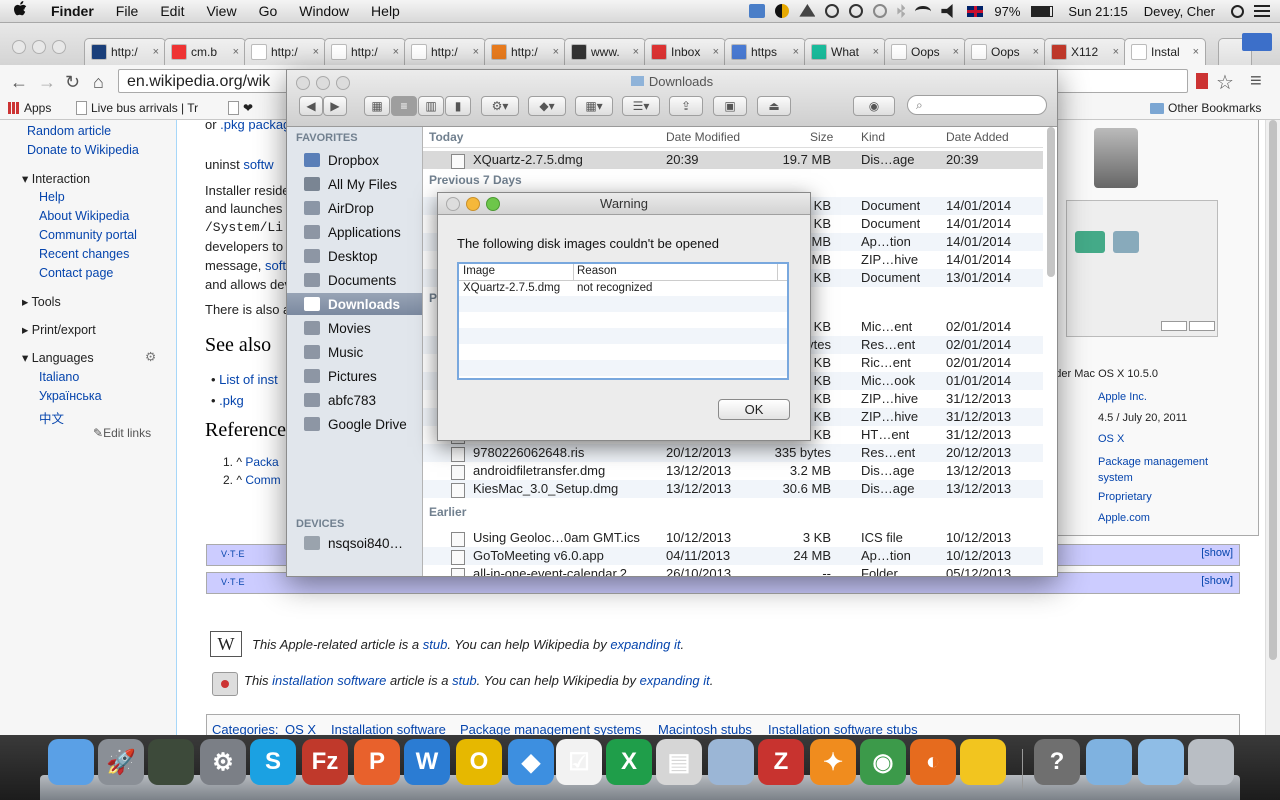 Image resolution: width=1280 pixels, height=800 pixels. Describe the element at coordinates (69, 131) in the screenshot. I see `sidebar-random-article: Random article` at that location.